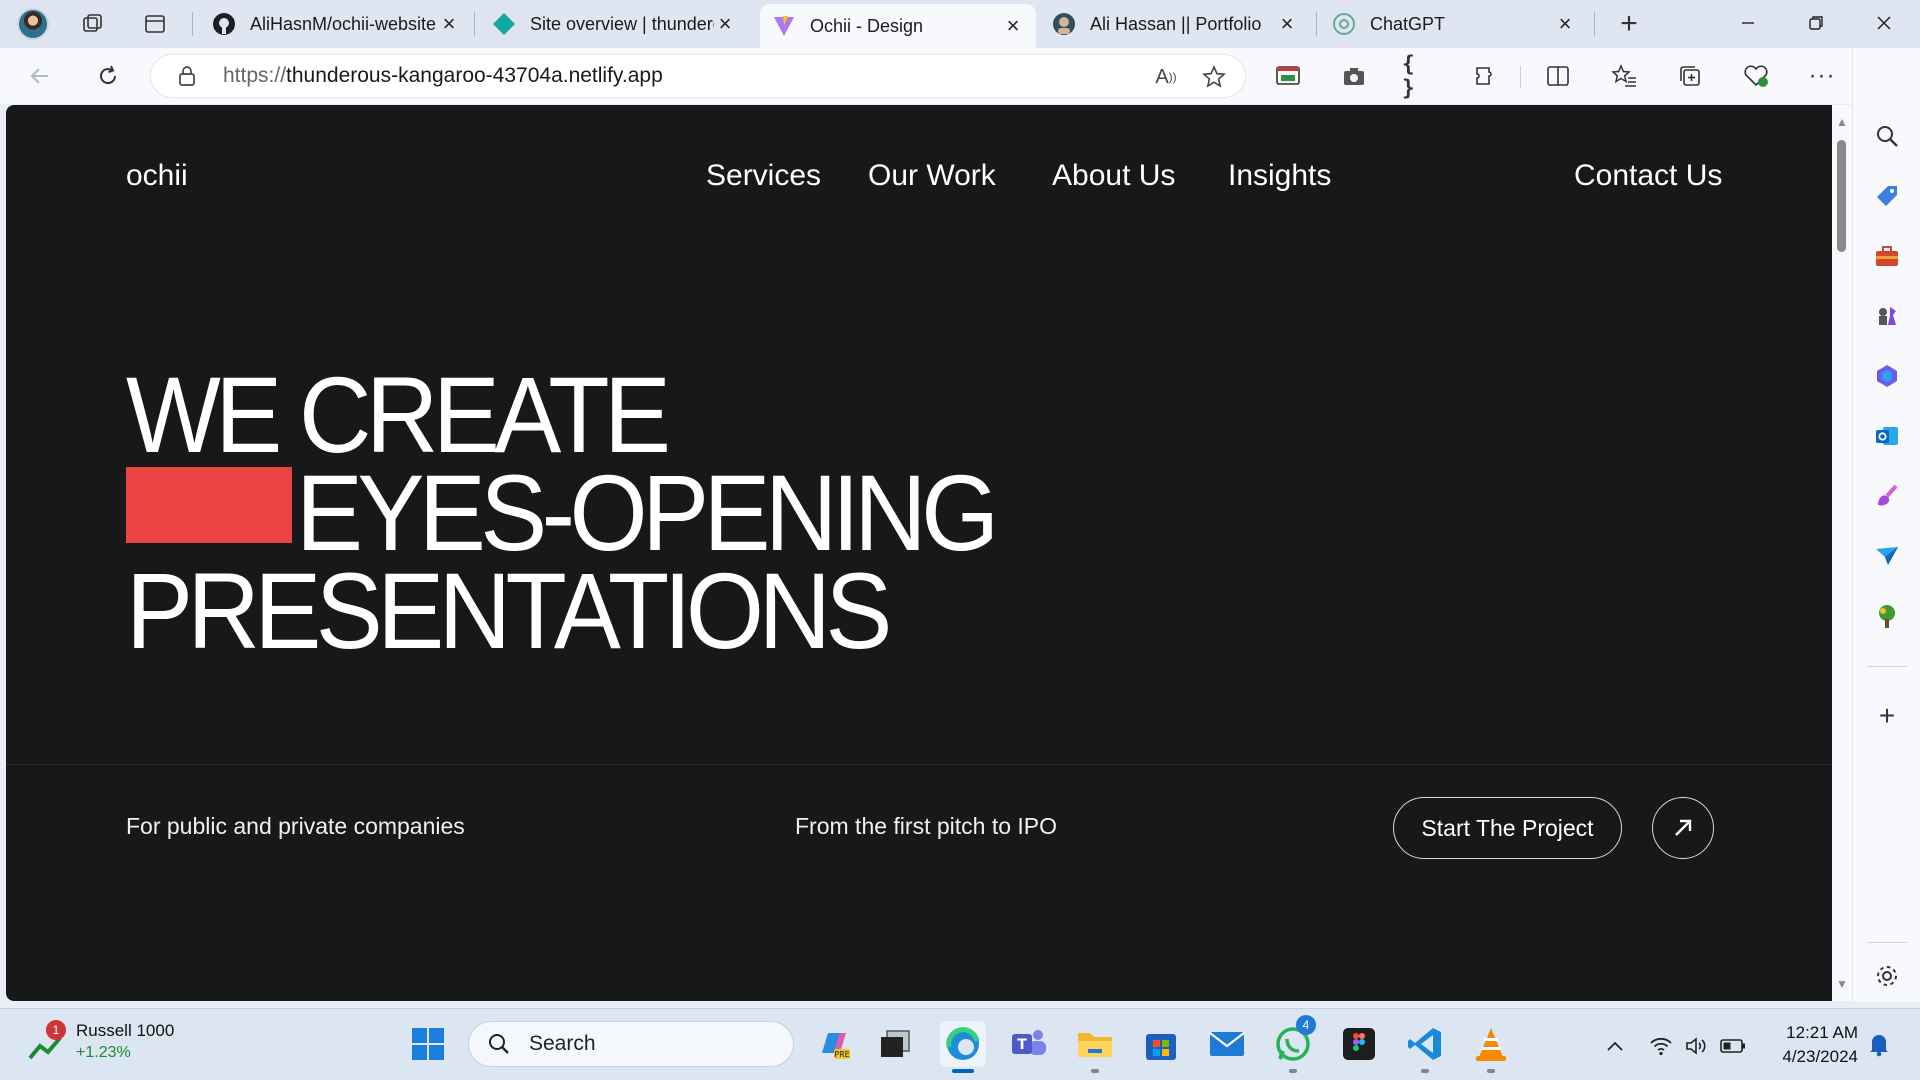 The height and width of the screenshot is (1080, 1920). I want to click on tab-portfolio: Ali Hassan || Portfolio ×, so click(1175, 24).